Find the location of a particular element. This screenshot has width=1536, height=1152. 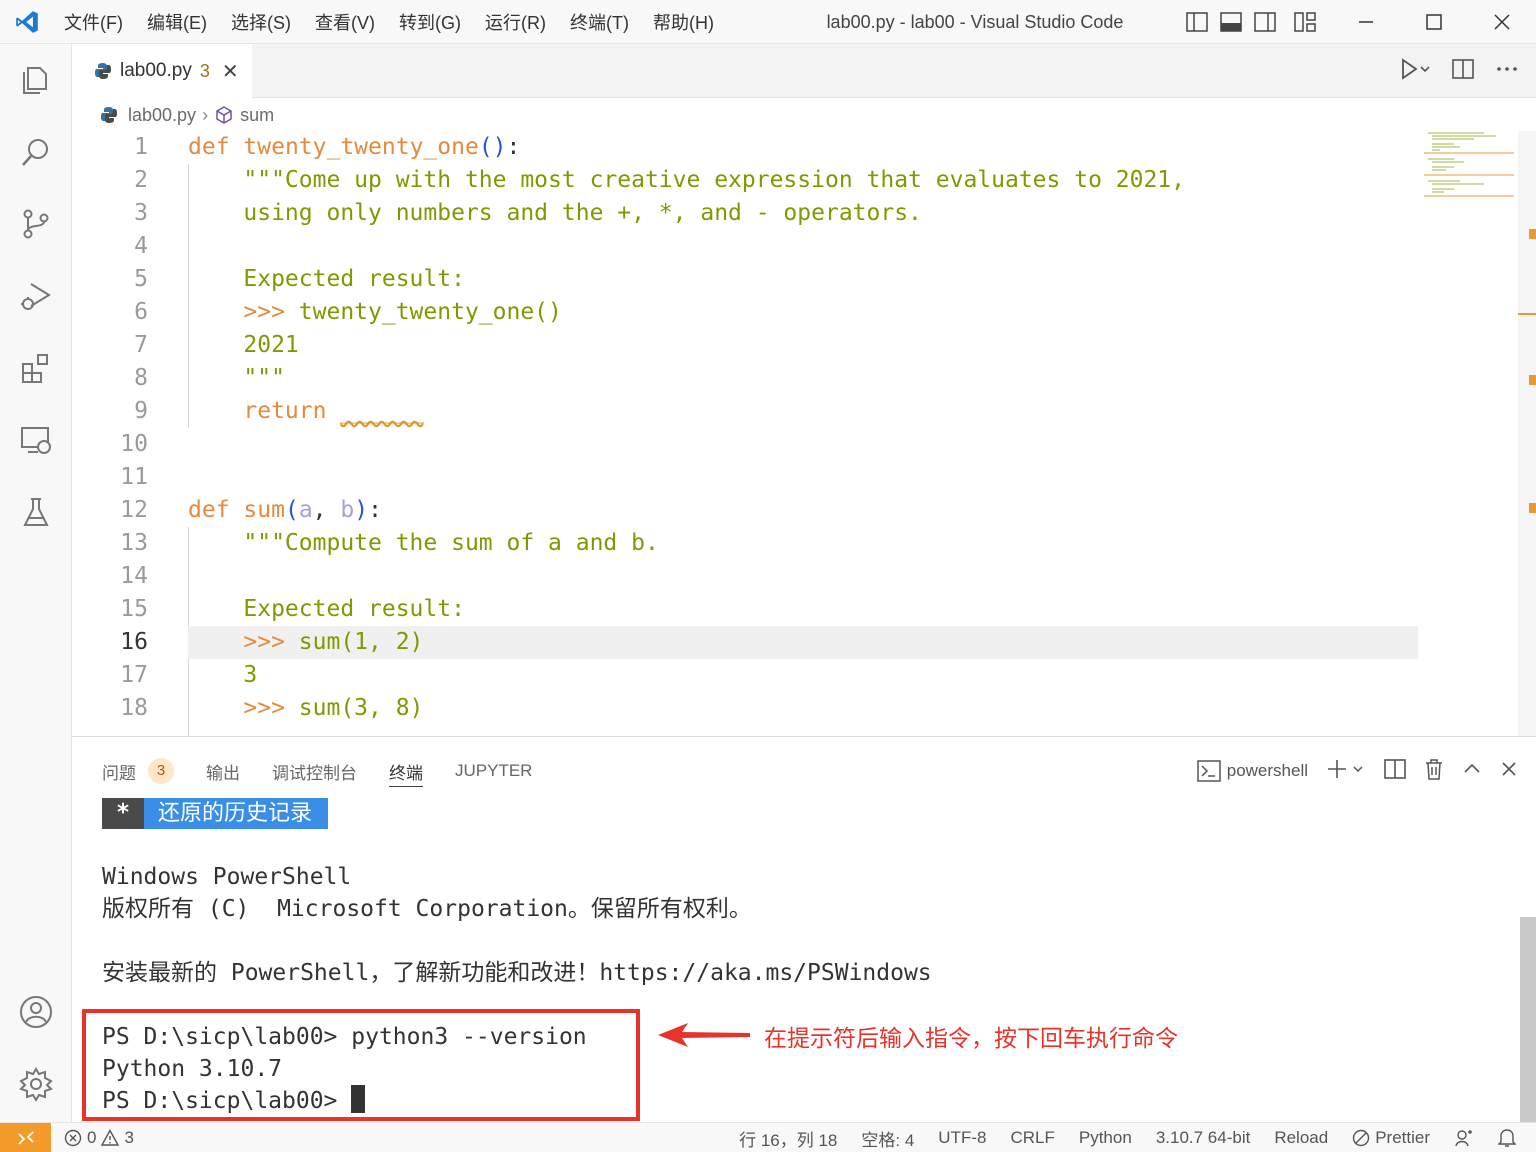

line-number: 7 is located at coordinates (141, 345).